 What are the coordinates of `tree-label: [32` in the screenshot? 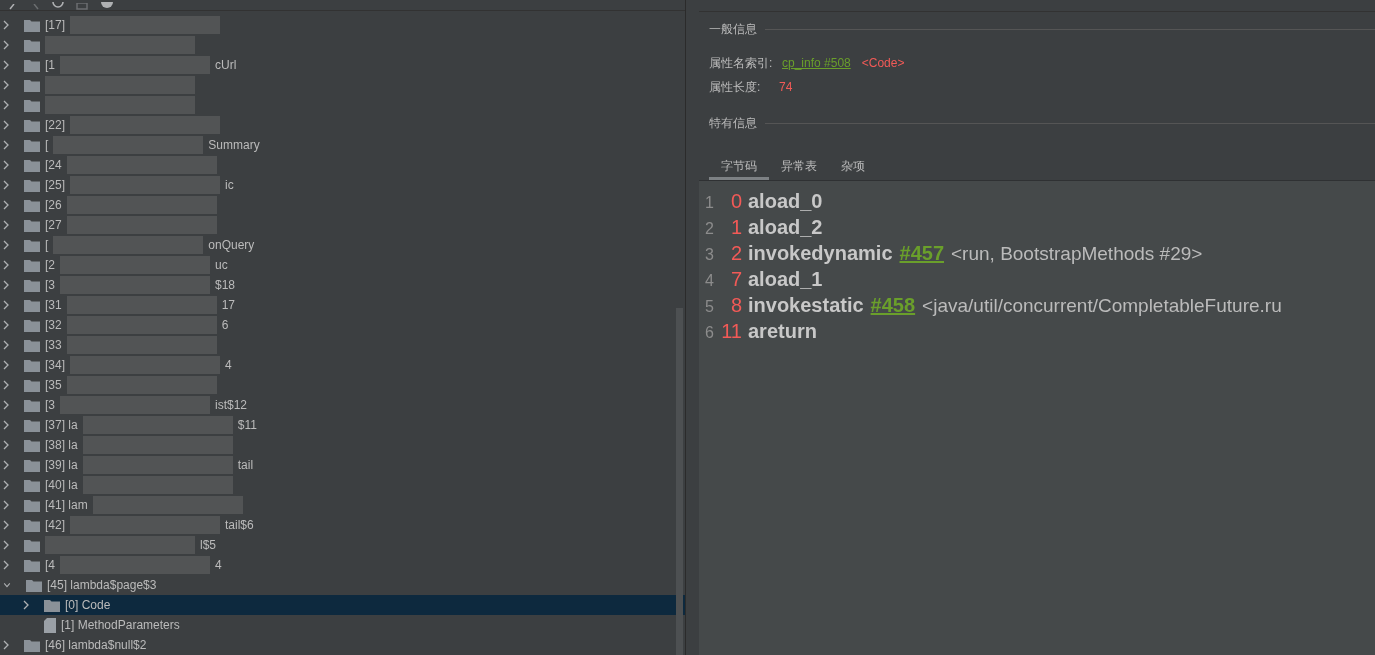 It's located at (53, 325).